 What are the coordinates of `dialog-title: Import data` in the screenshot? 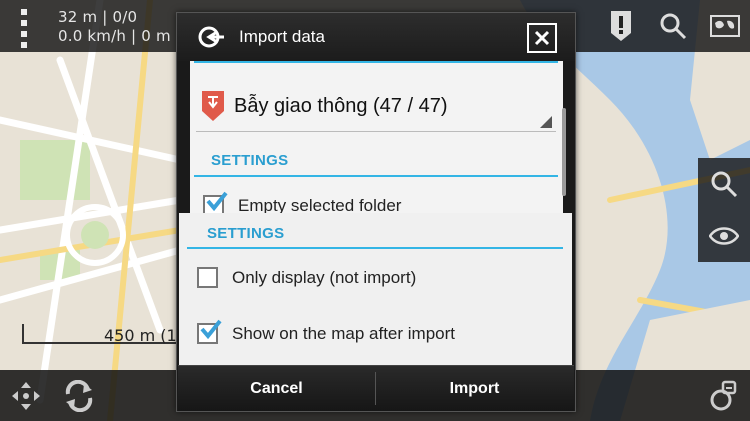 It's located at (282, 36).